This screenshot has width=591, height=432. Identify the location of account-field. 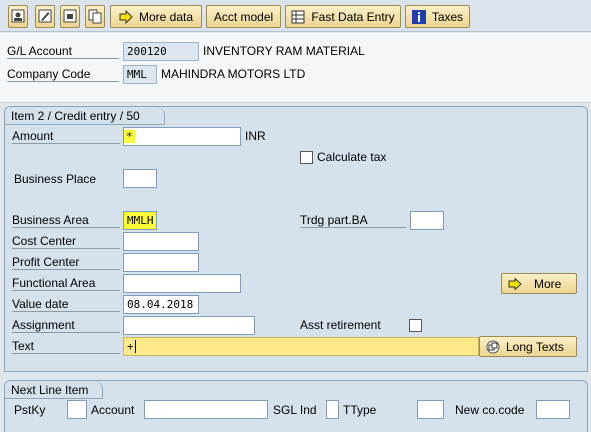
(206, 409).